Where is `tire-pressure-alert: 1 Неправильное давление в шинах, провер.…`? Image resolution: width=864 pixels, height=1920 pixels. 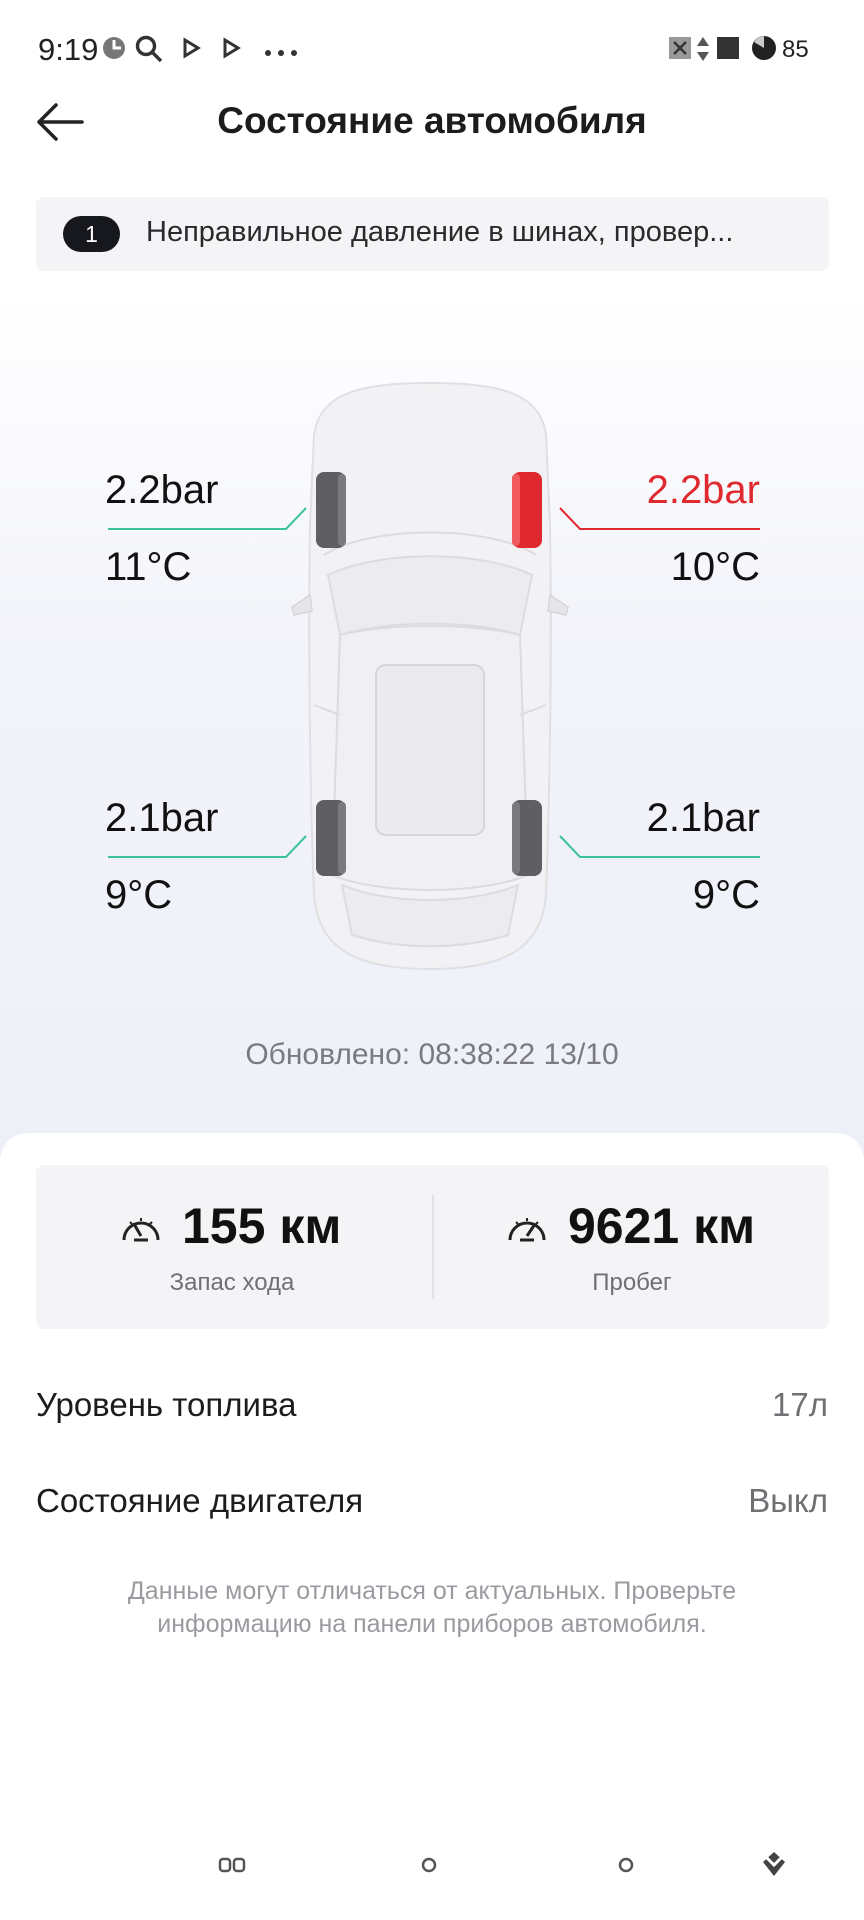 tire-pressure-alert: 1 Неправильное давление в шинах, провер.… is located at coordinates (432, 234).